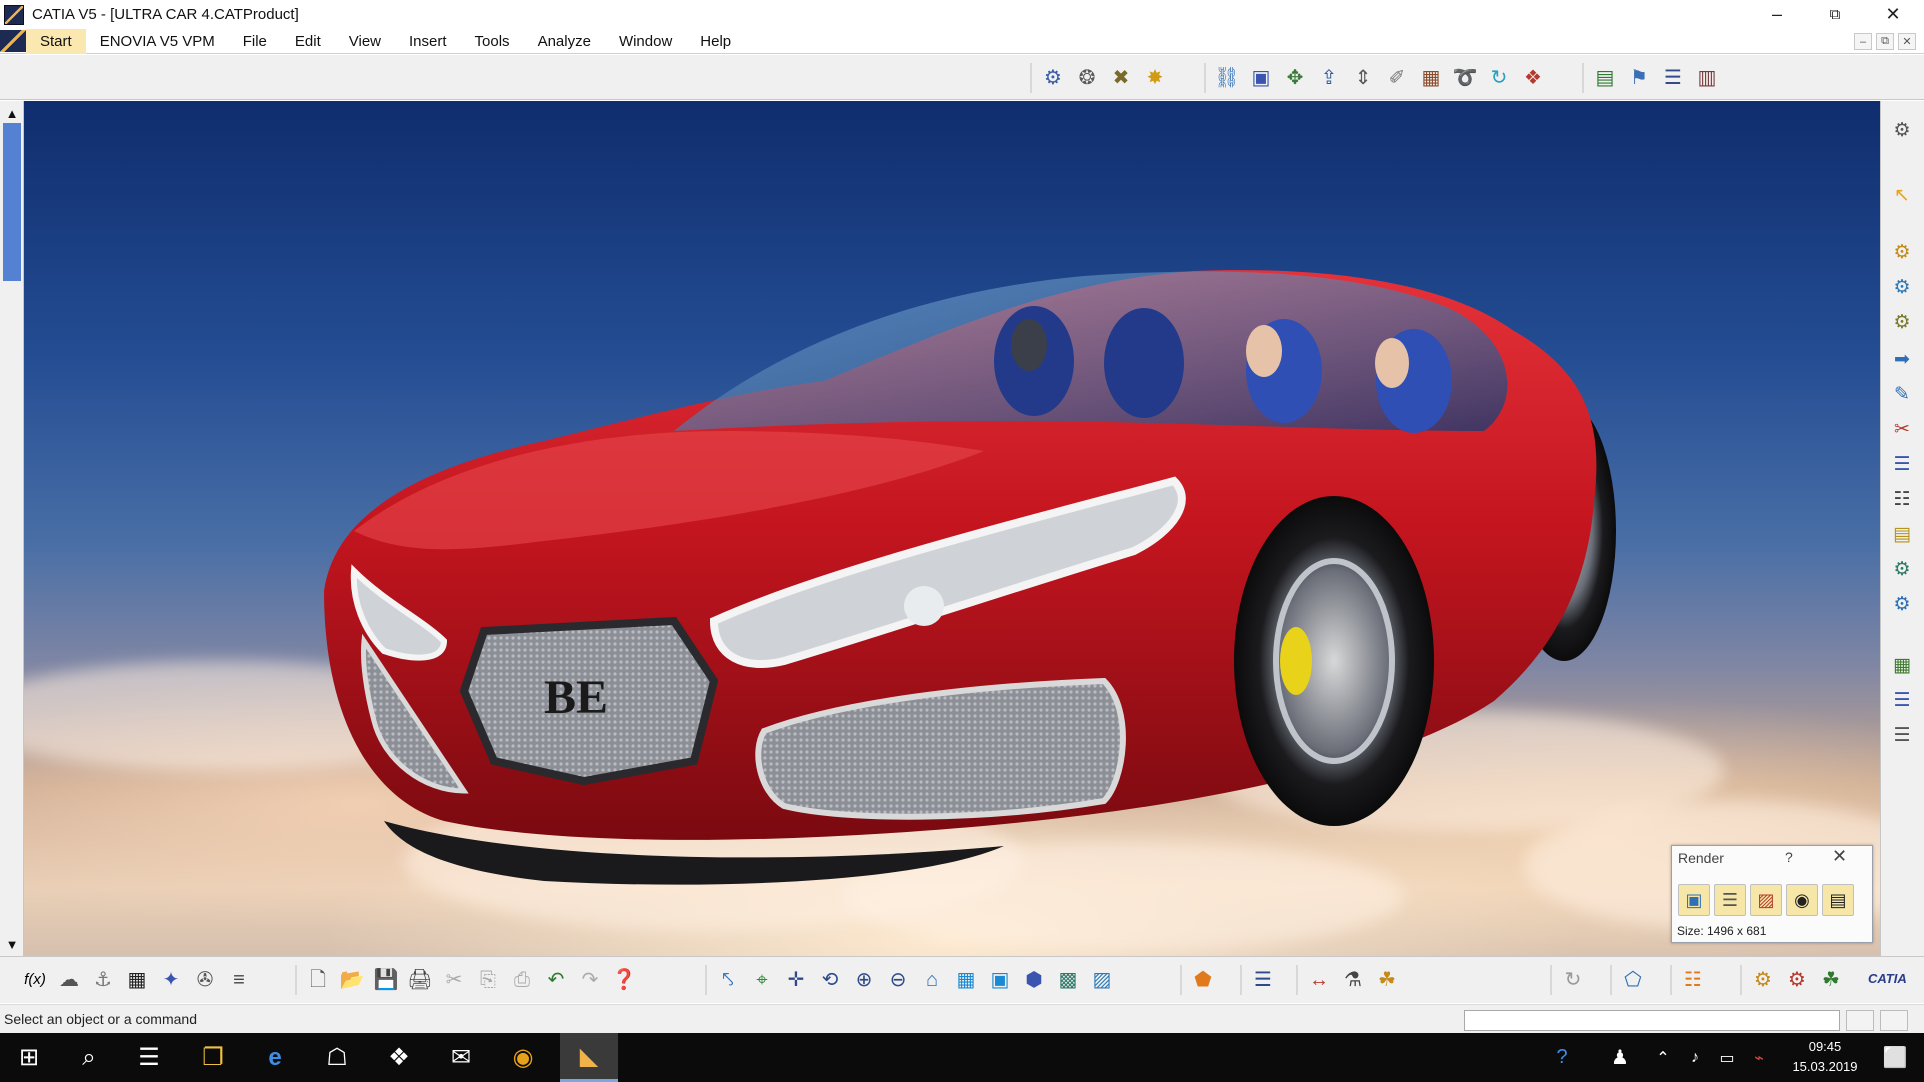 The width and height of the screenshot is (1924, 1082). I want to click on explode-icon: ✖, so click(1121, 78).